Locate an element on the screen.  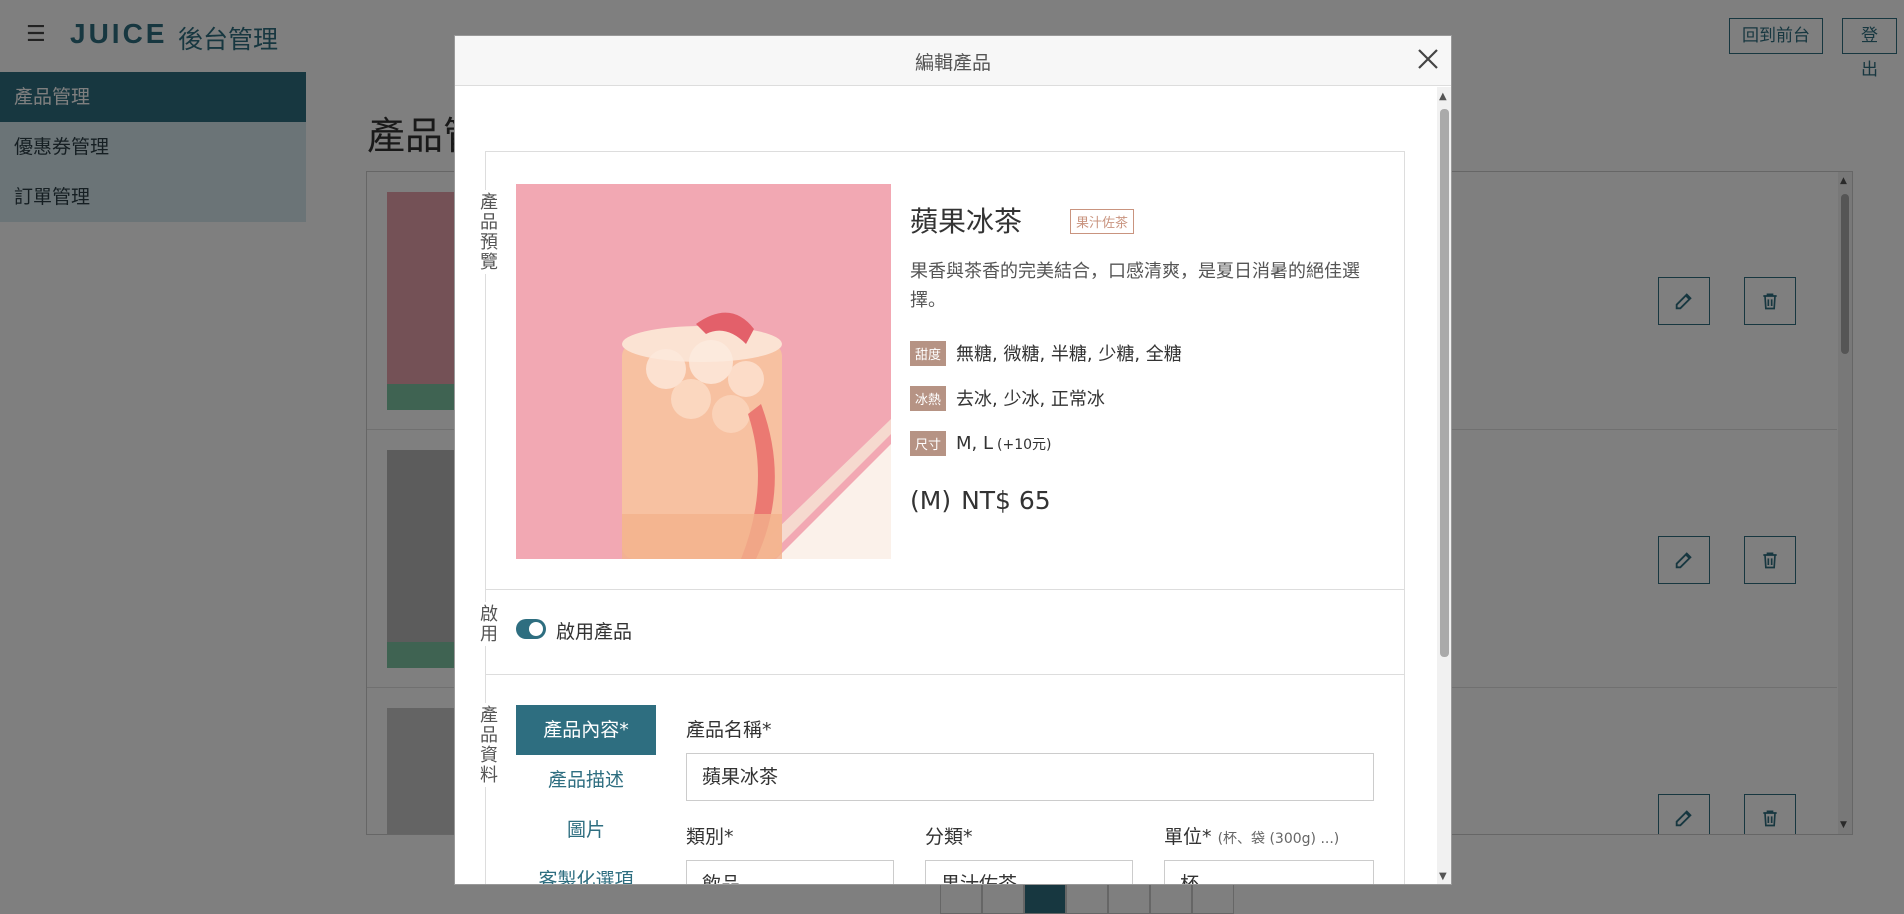
product-name-input: 蘋果冰茶 is located at coordinates (1030, 777).